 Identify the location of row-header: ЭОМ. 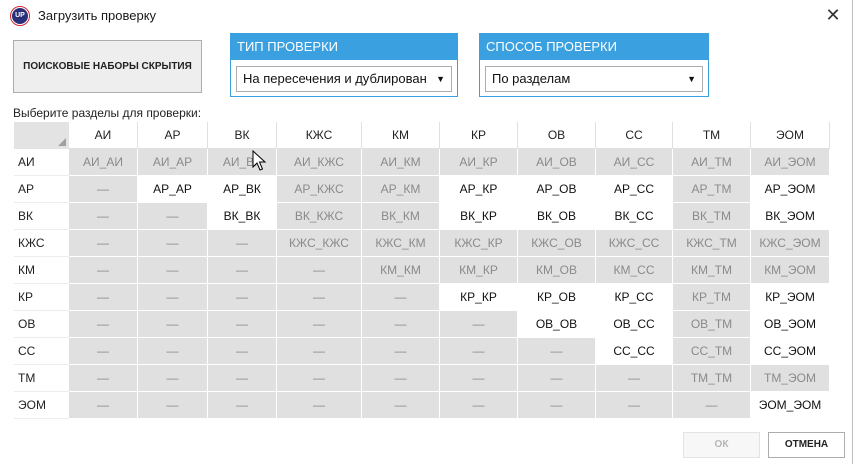
(41, 405).